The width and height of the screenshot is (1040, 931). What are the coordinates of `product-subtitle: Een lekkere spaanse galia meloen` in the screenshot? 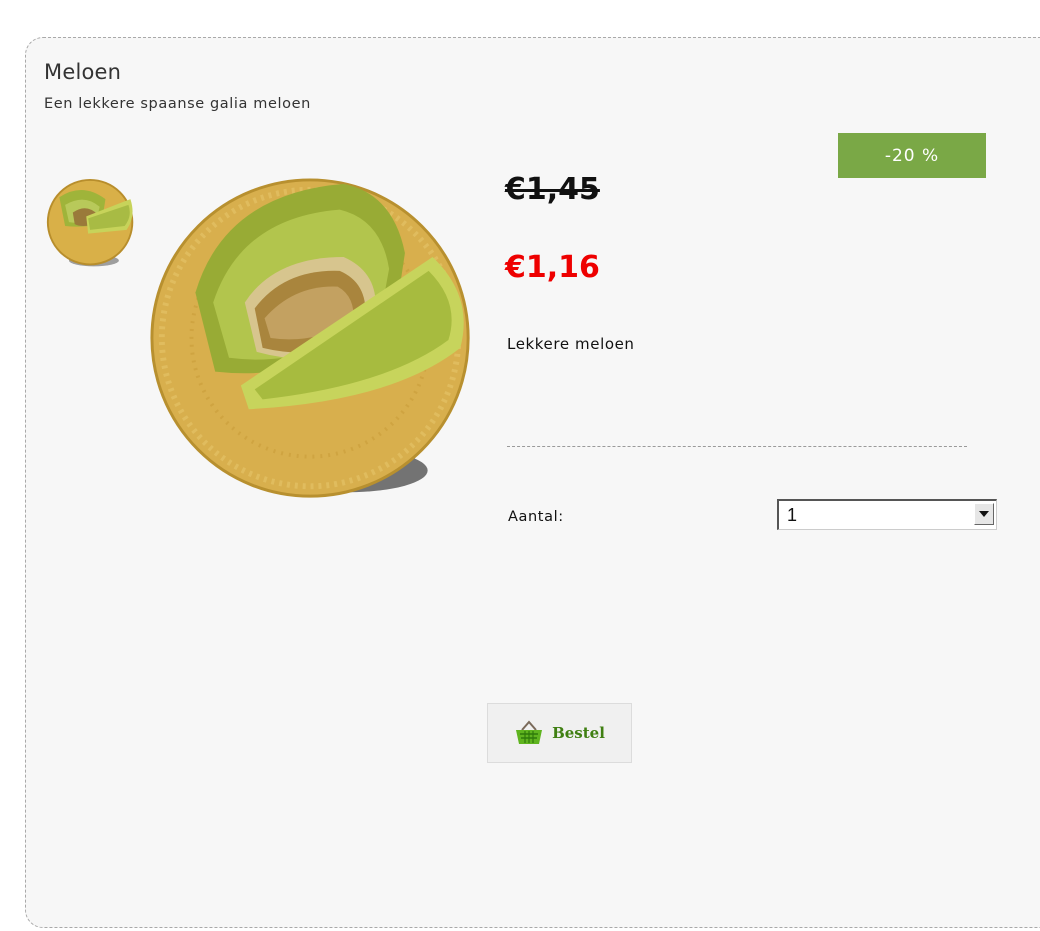 It's located at (177, 104).